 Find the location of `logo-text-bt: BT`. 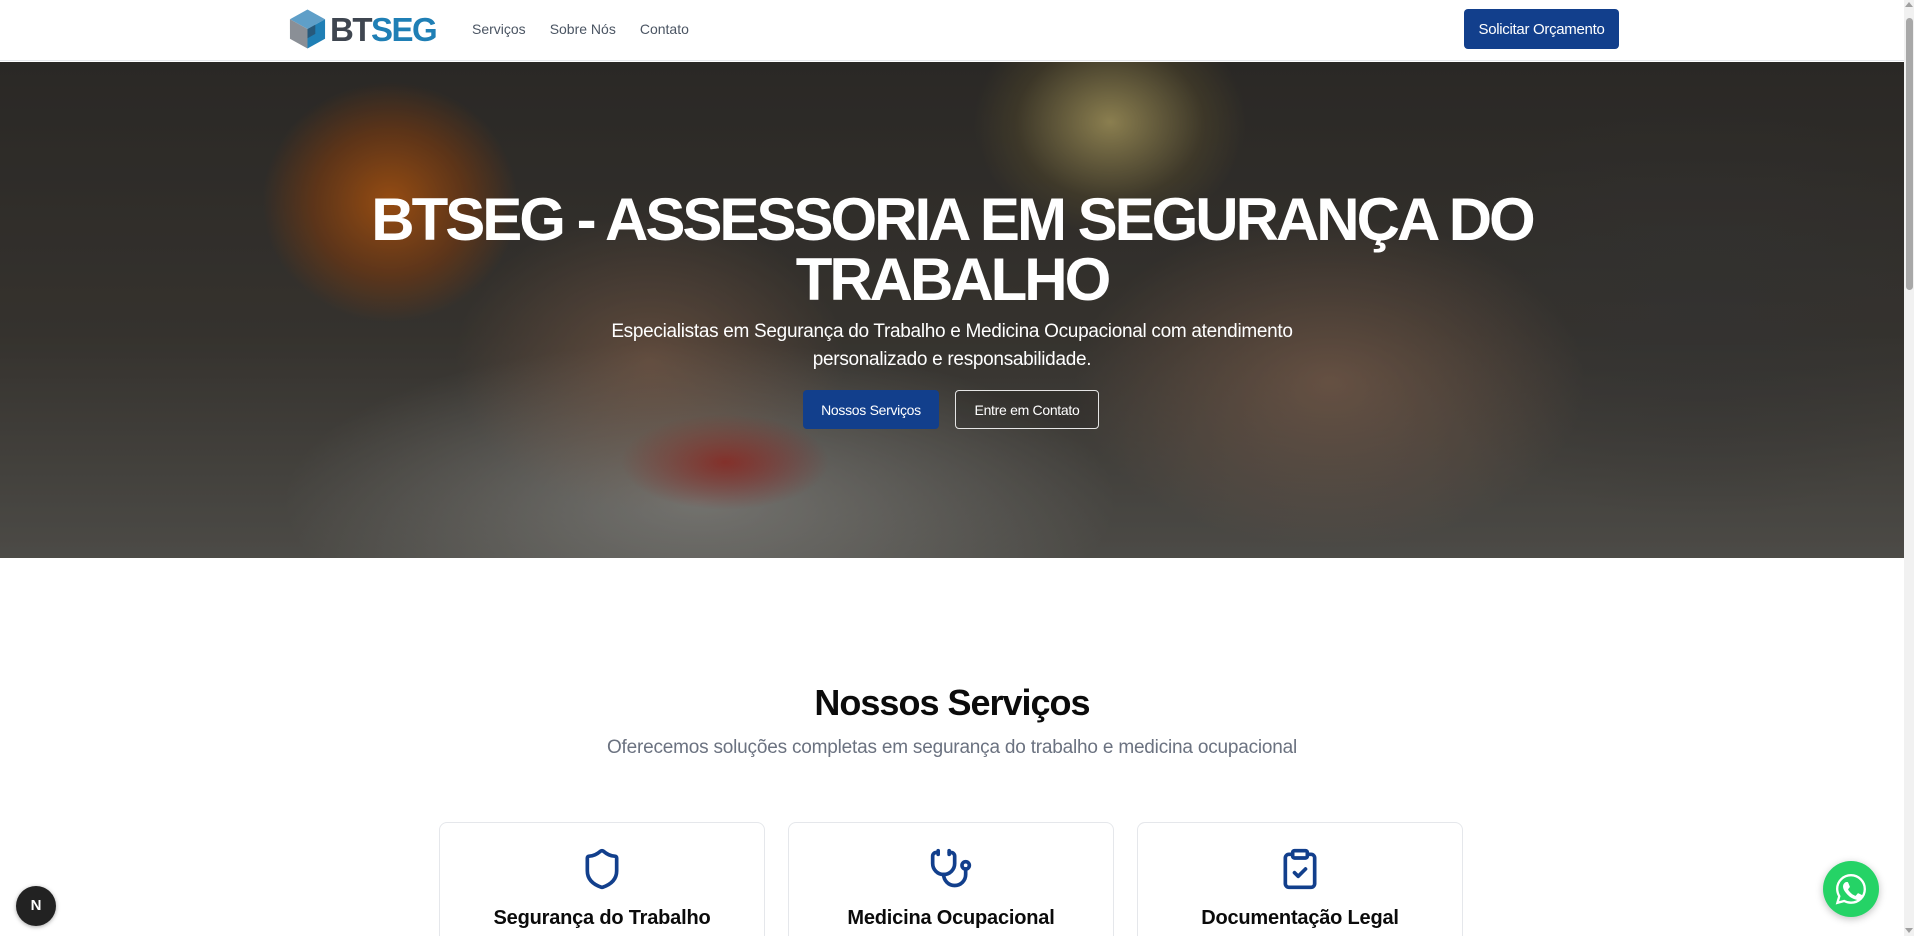

logo-text-bt: BT is located at coordinates (351, 29).